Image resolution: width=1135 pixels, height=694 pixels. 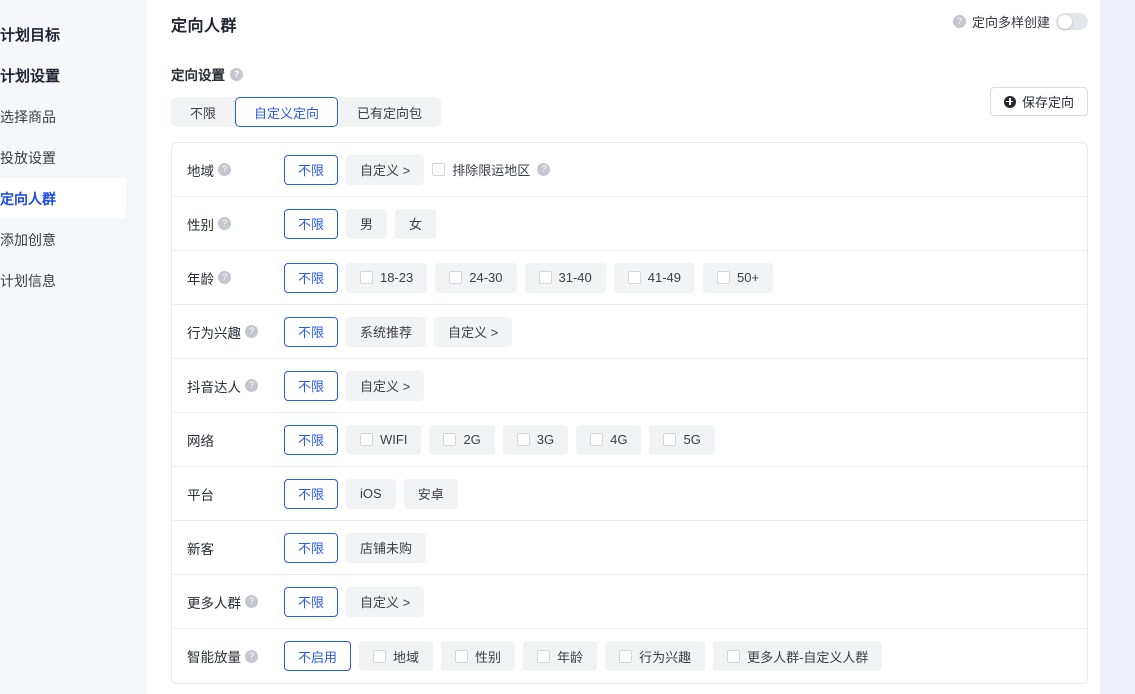 I want to click on option-chip: 2G, so click(x=462, y=439).